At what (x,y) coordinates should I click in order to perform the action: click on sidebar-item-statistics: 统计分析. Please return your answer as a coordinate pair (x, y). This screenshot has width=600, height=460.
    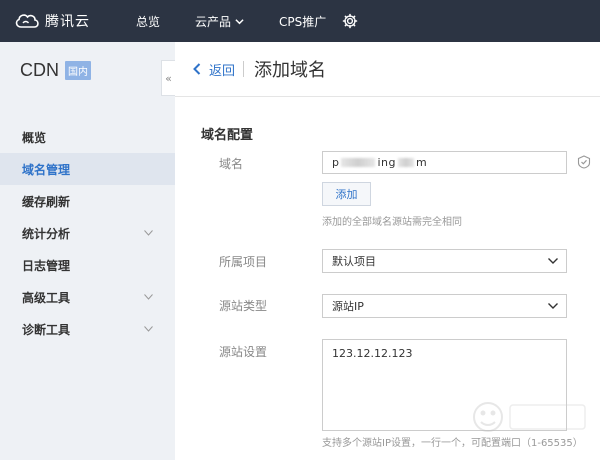
    Looking at the image, I should click on (87, 233).